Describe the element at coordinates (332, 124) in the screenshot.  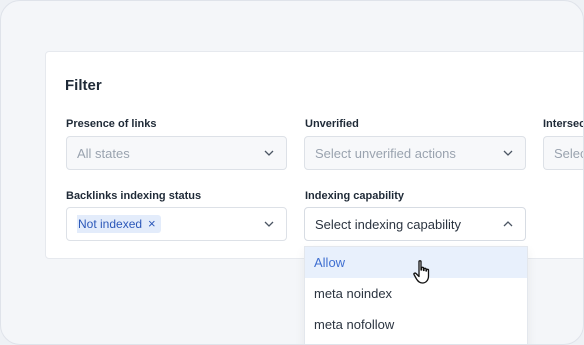
I see `unverified-label: Unverified` at that location.